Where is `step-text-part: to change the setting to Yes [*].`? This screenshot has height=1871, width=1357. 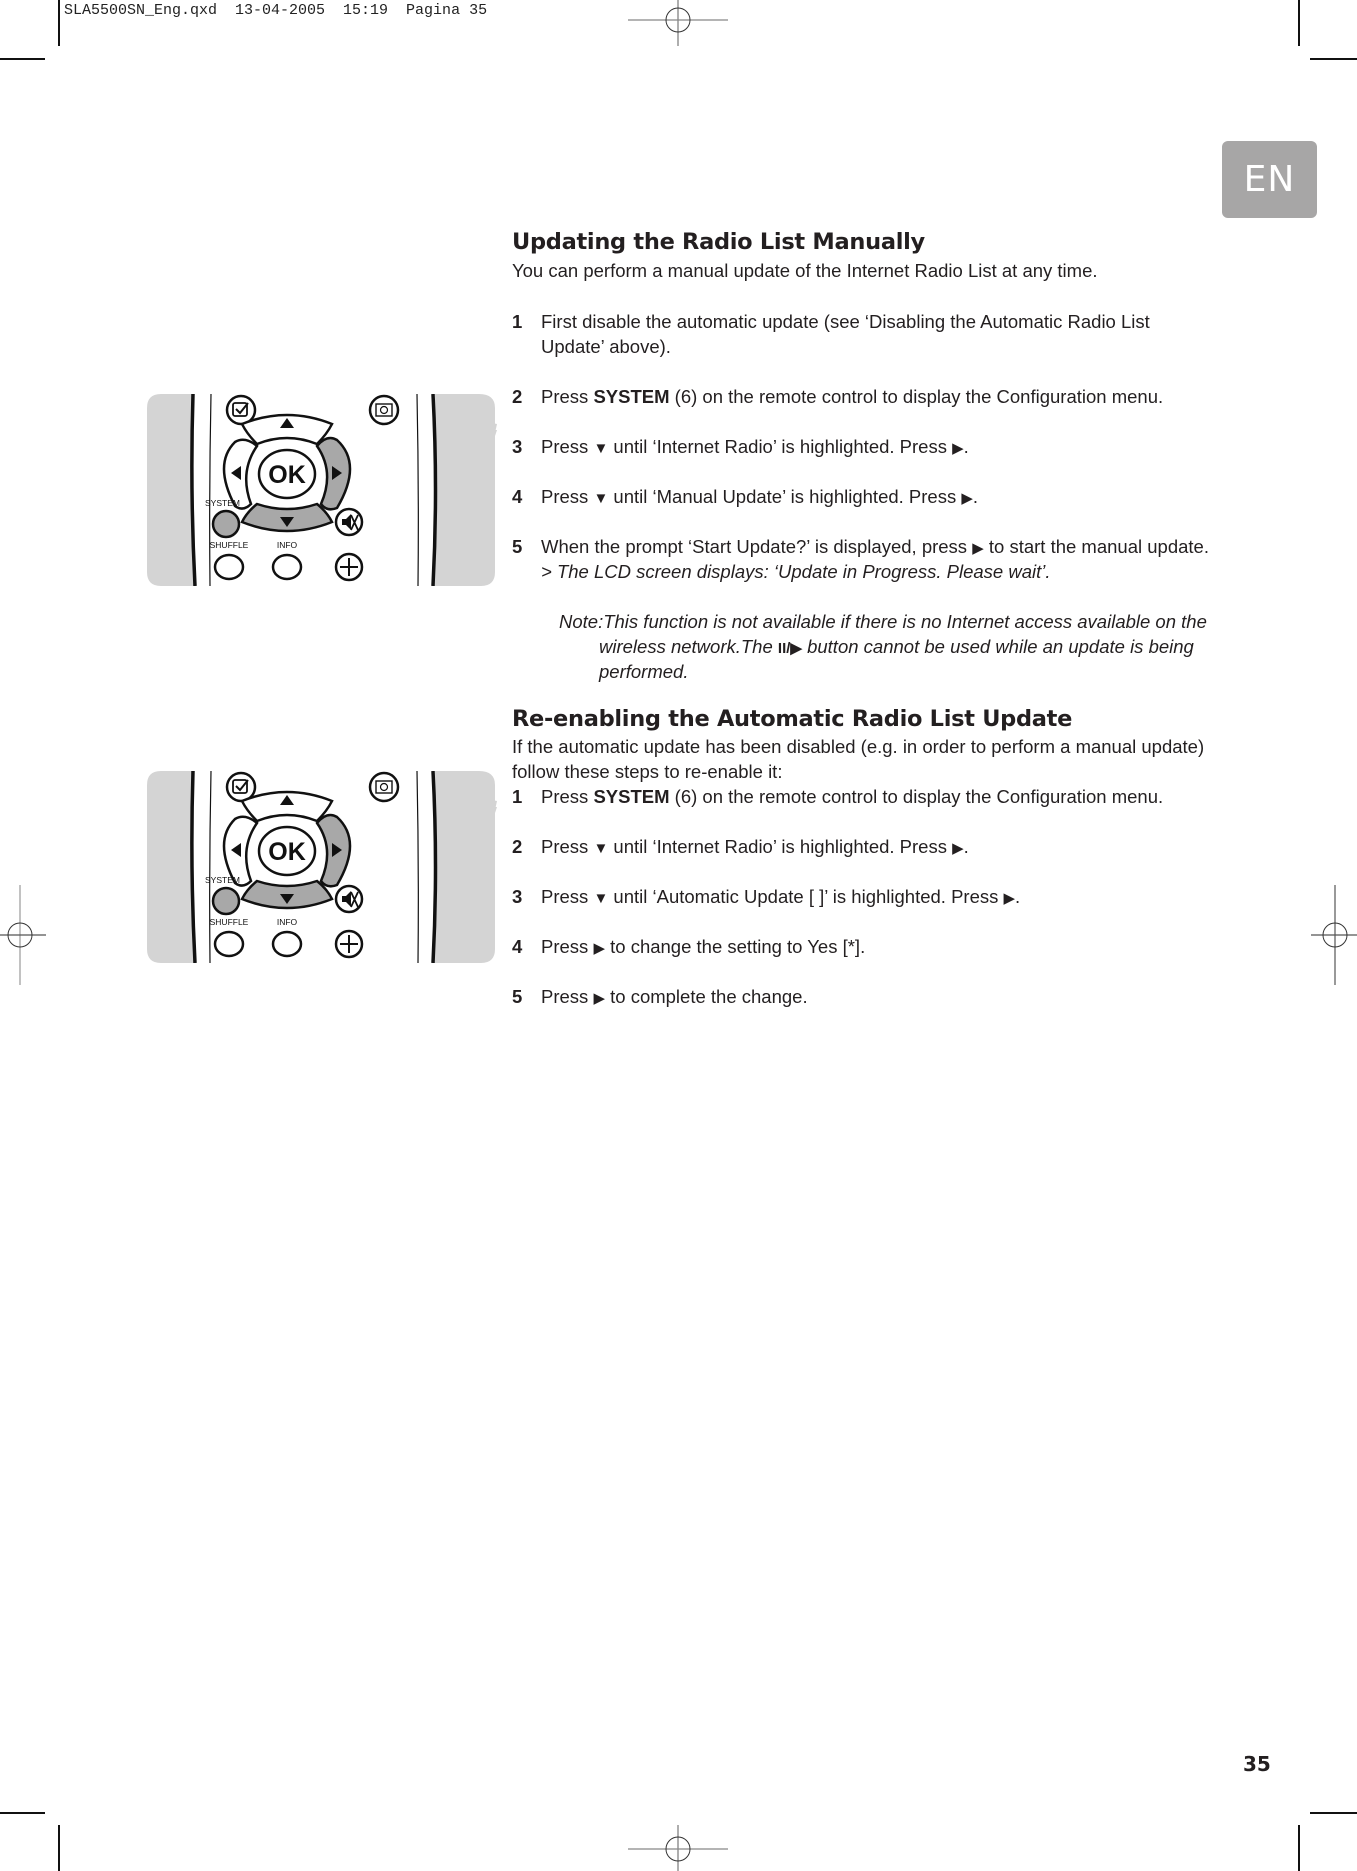
step-text-part: to change the setting to Yes [*]. is located at coordinates (735, 946).